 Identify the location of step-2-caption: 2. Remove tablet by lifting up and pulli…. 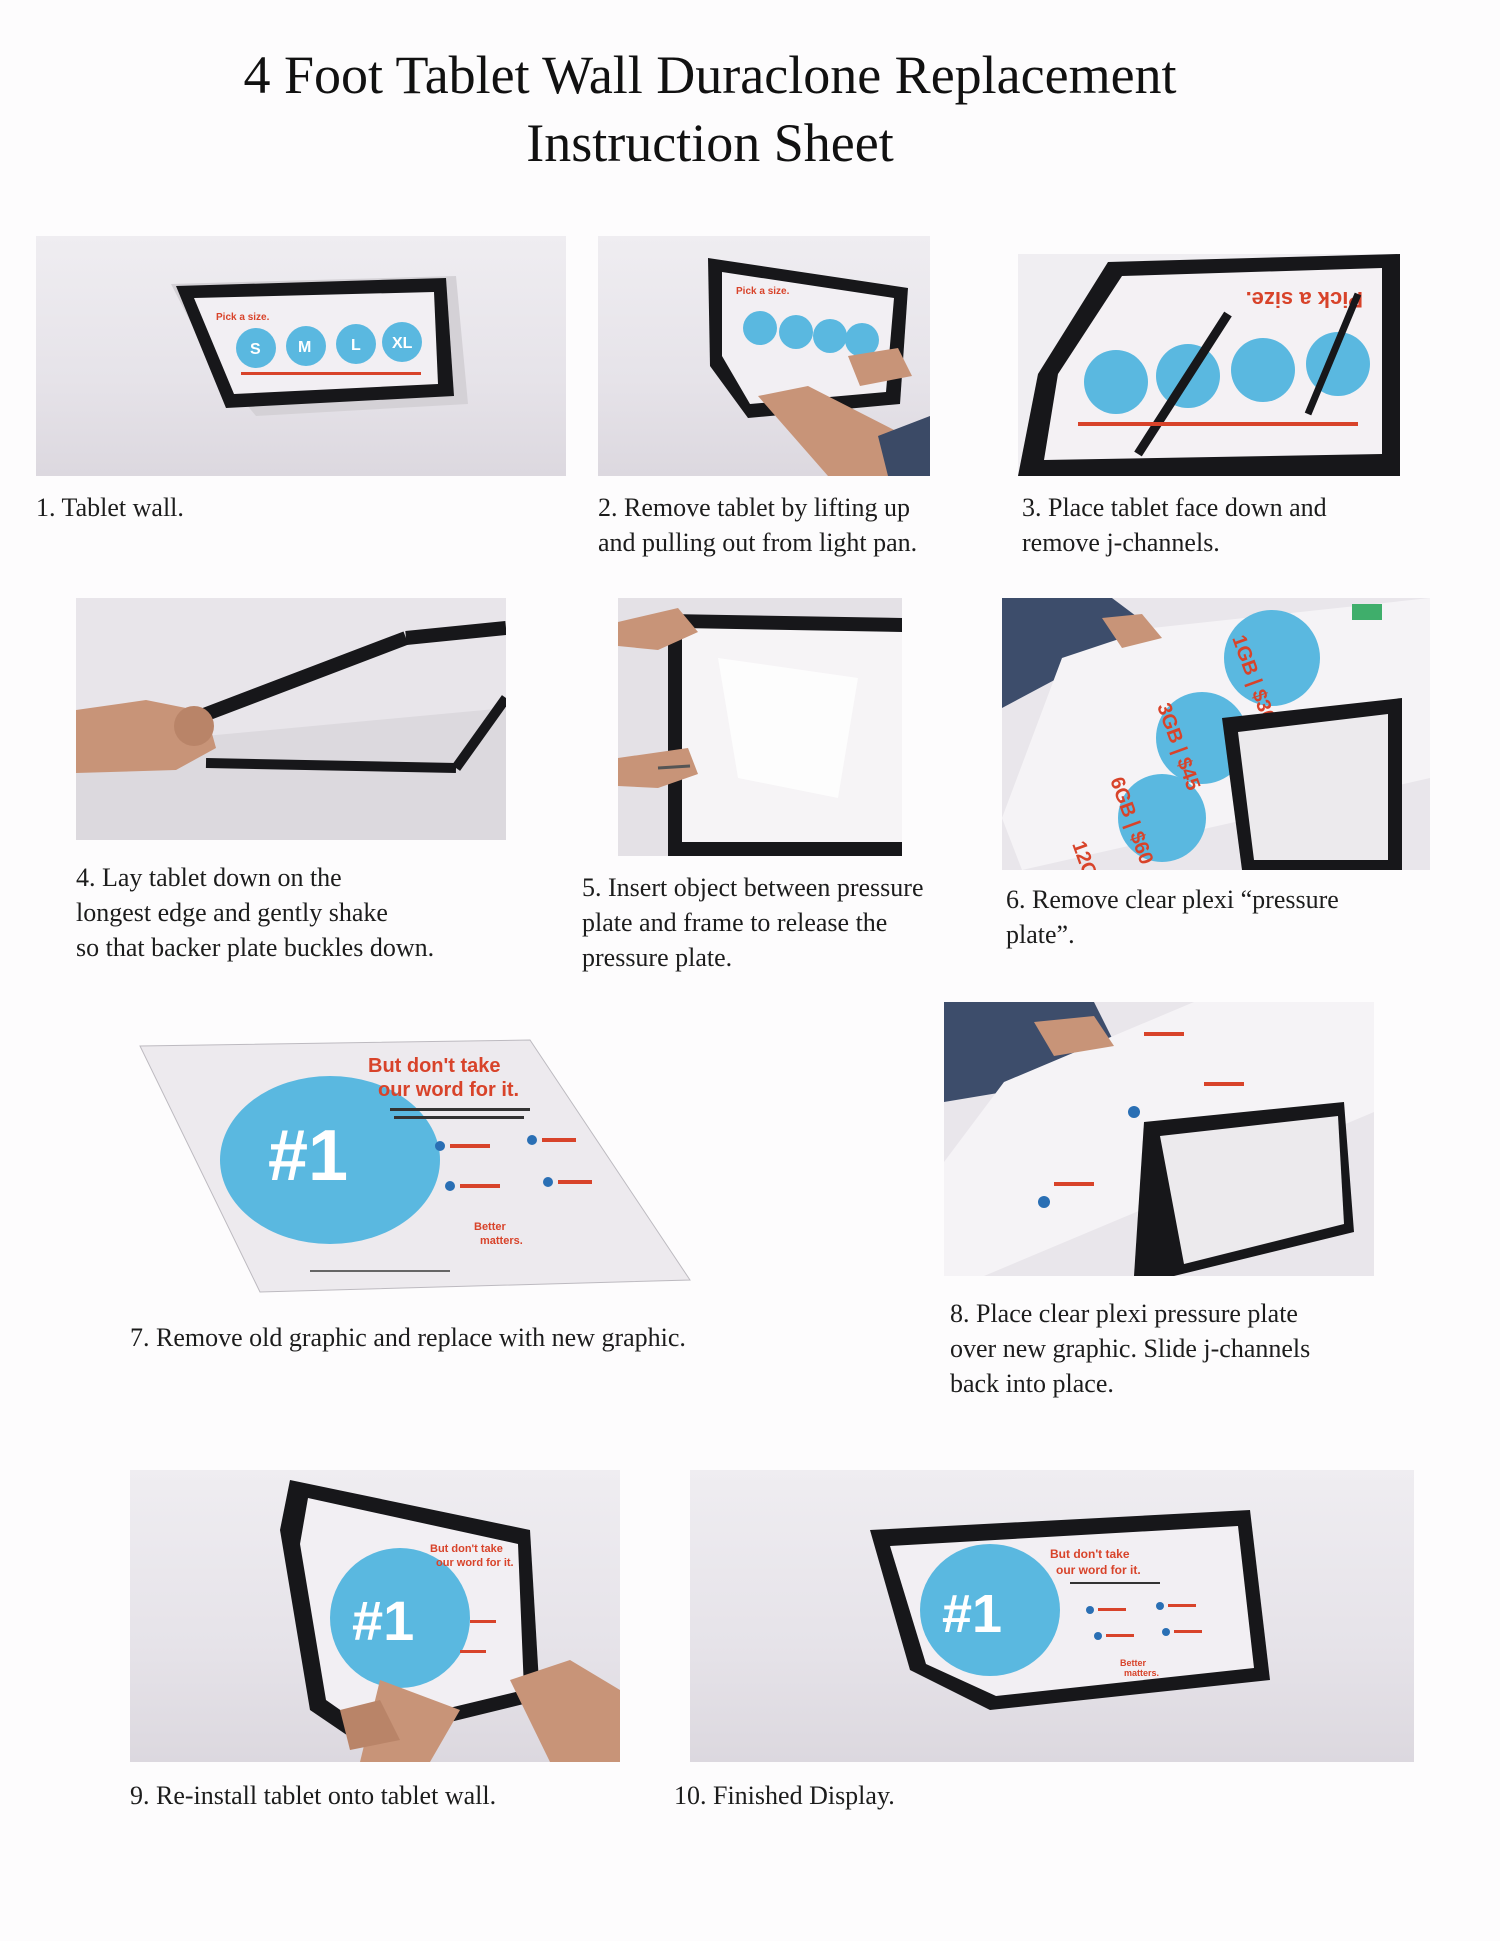
(758, 525).